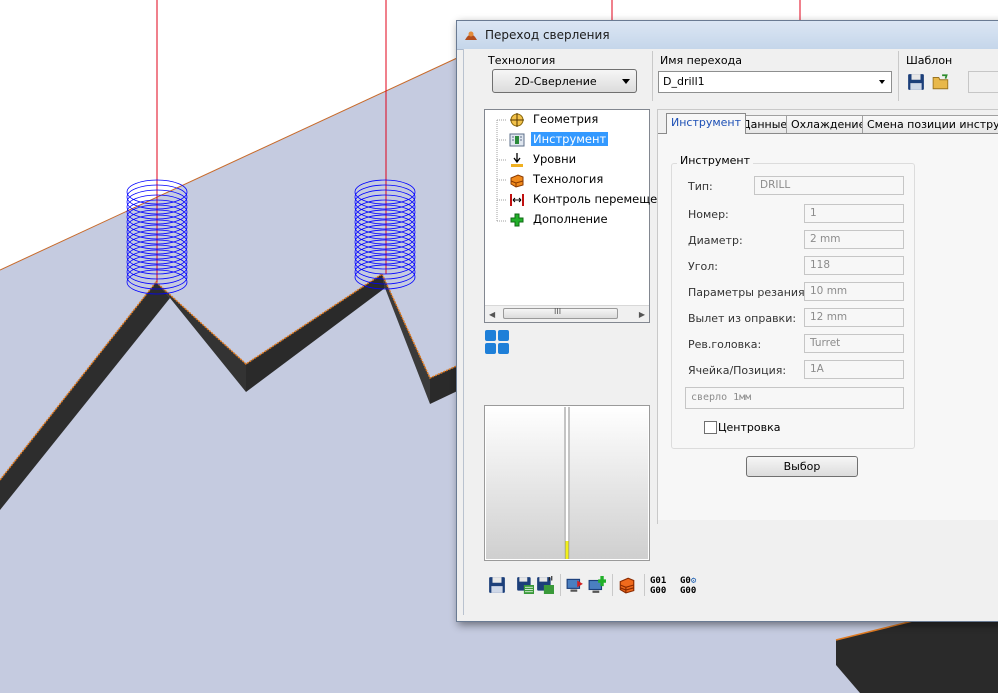  I want to click on tree-item-label: Инструмент, so click(570, 139).